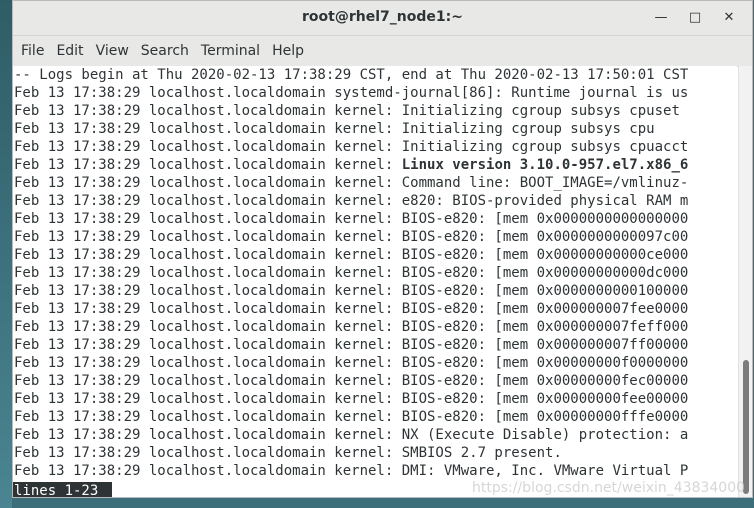 This screenshot has height=508, width=754. What do you see at coordinates (745, 281) in the screenshot?
I see `vertical-scrollbar` at bounding box center [745, 281].